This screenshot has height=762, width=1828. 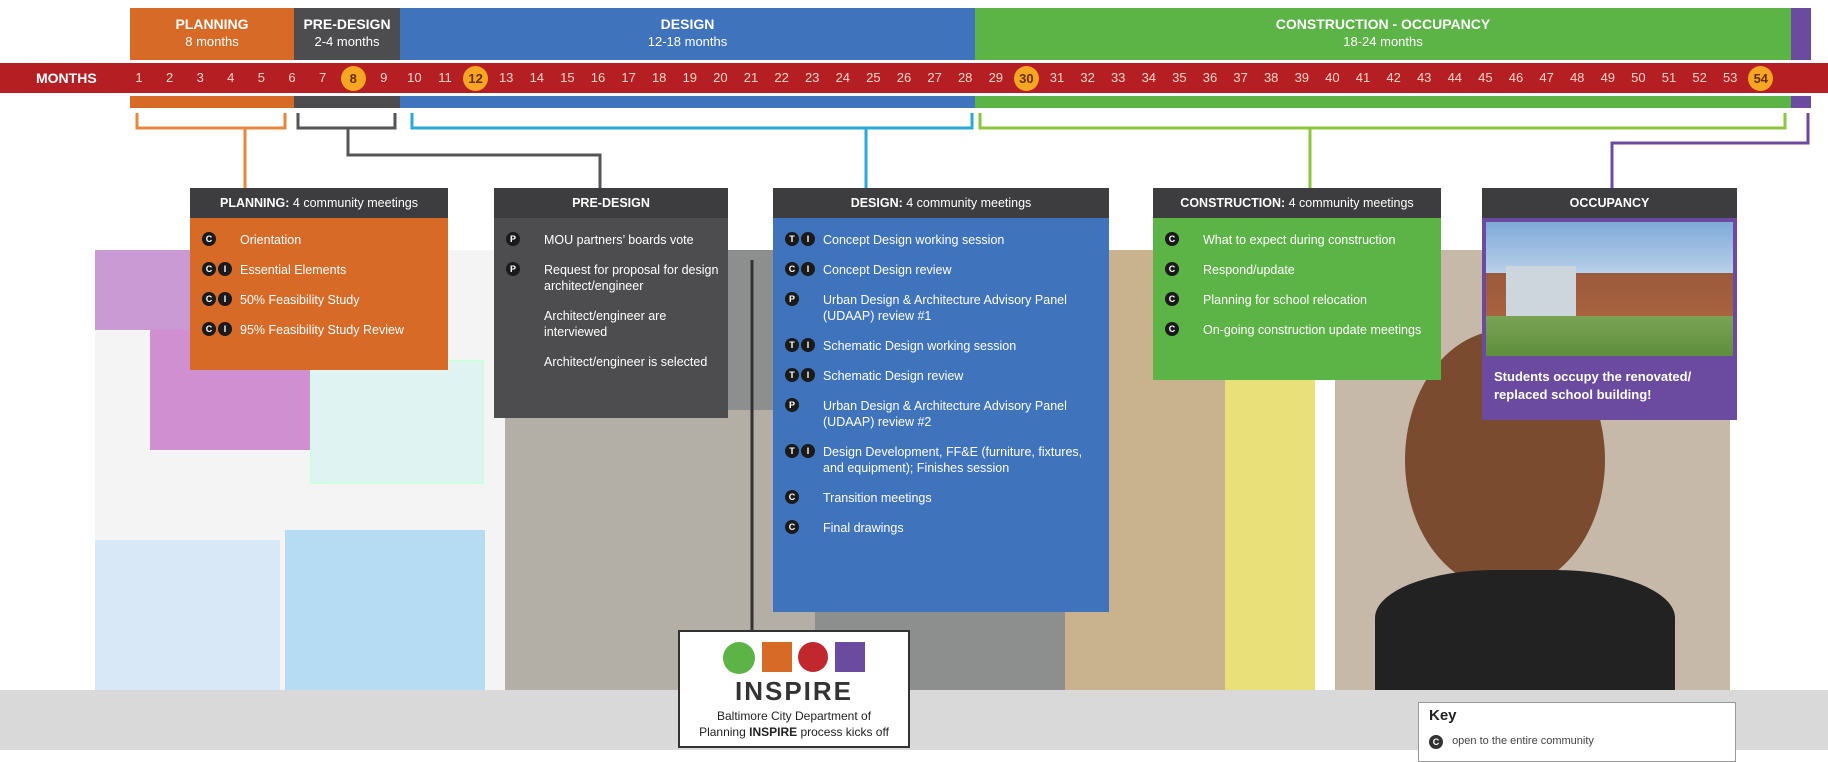 What do you see at coordinates (877, 498) in the screenshot?
I see `list-item-text: Transition meetings` at bounding box center [877, 498].